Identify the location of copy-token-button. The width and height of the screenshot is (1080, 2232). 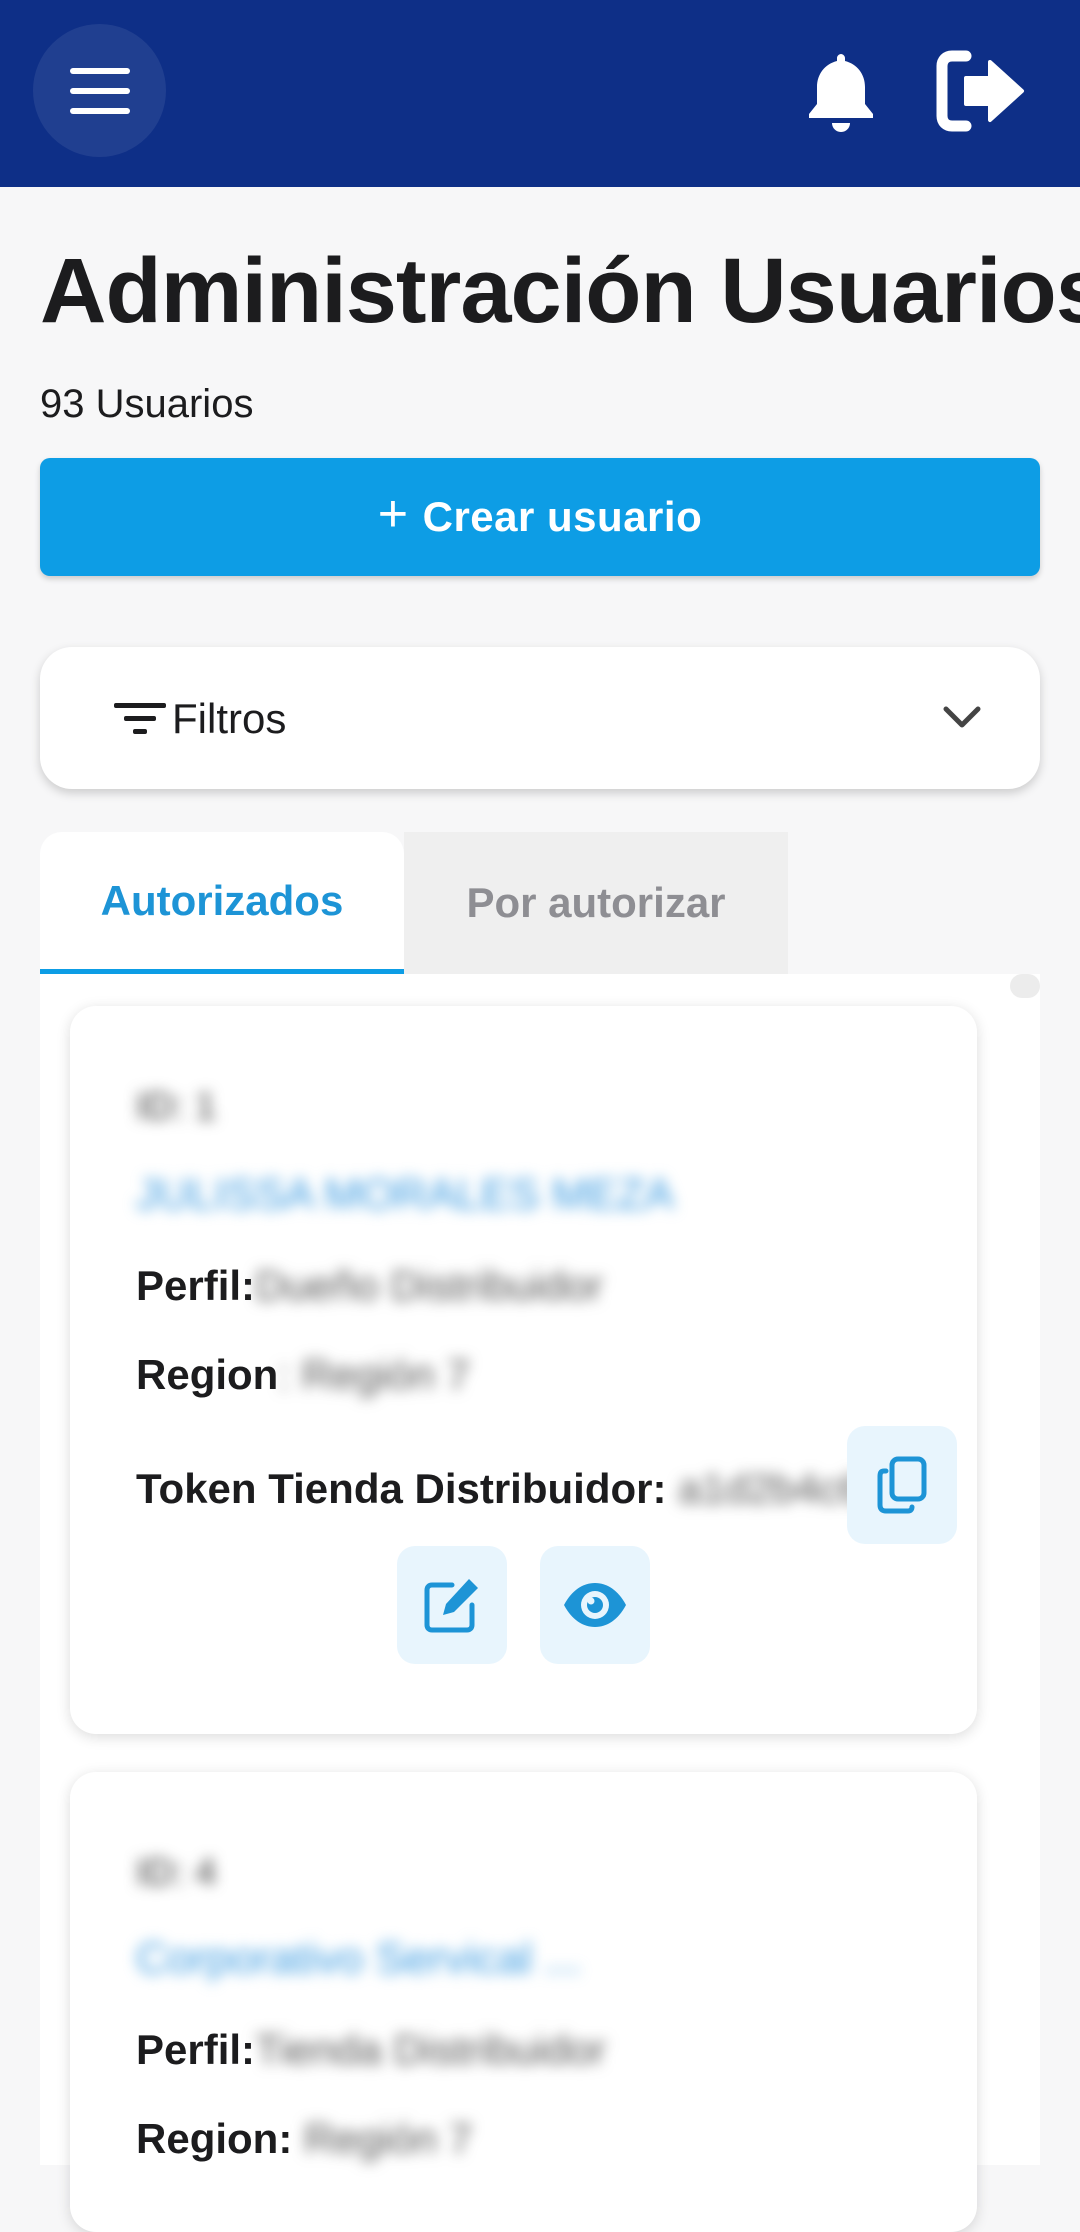
(902, 1485).